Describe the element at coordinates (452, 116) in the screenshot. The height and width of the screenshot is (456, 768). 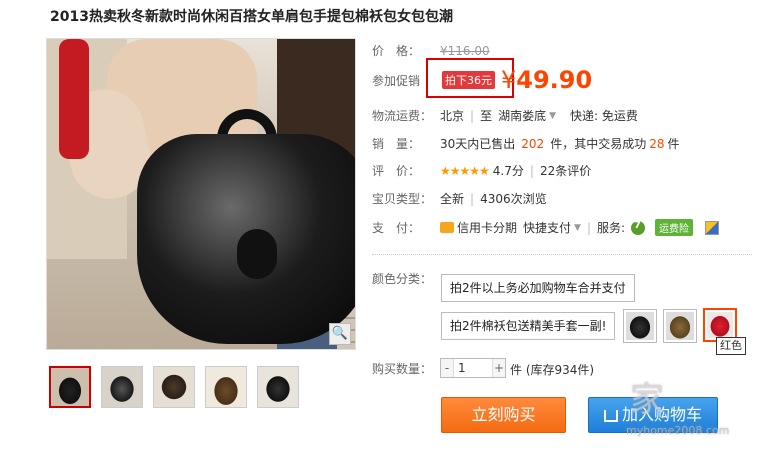
I see `ship-from: 北京` at that location.